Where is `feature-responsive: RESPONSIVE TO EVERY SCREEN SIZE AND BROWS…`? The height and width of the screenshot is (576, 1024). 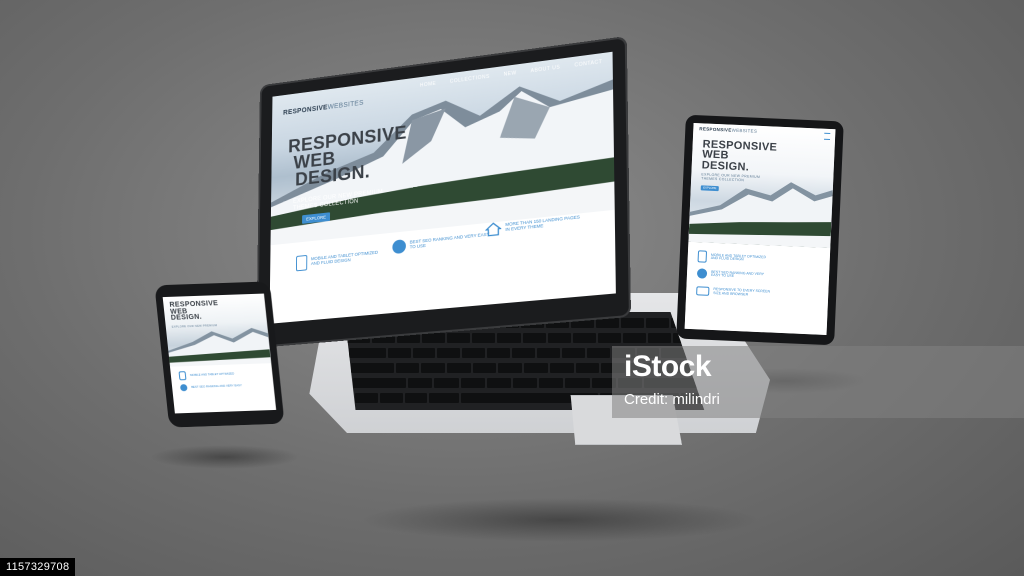 feature-responsive: RESPONSIVE TO EVERY SCREEN SIZE AND BROWS… is located at coordinates (733, 292).